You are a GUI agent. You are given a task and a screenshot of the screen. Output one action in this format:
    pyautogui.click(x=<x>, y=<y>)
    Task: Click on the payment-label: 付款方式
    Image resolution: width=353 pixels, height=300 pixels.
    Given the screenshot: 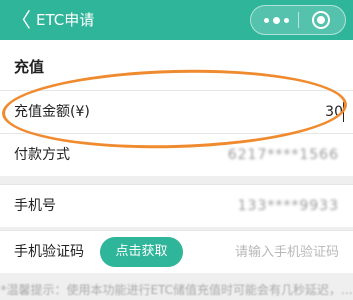 What is the action you would take?
    pyautogui.click(x=42, y=155)
    